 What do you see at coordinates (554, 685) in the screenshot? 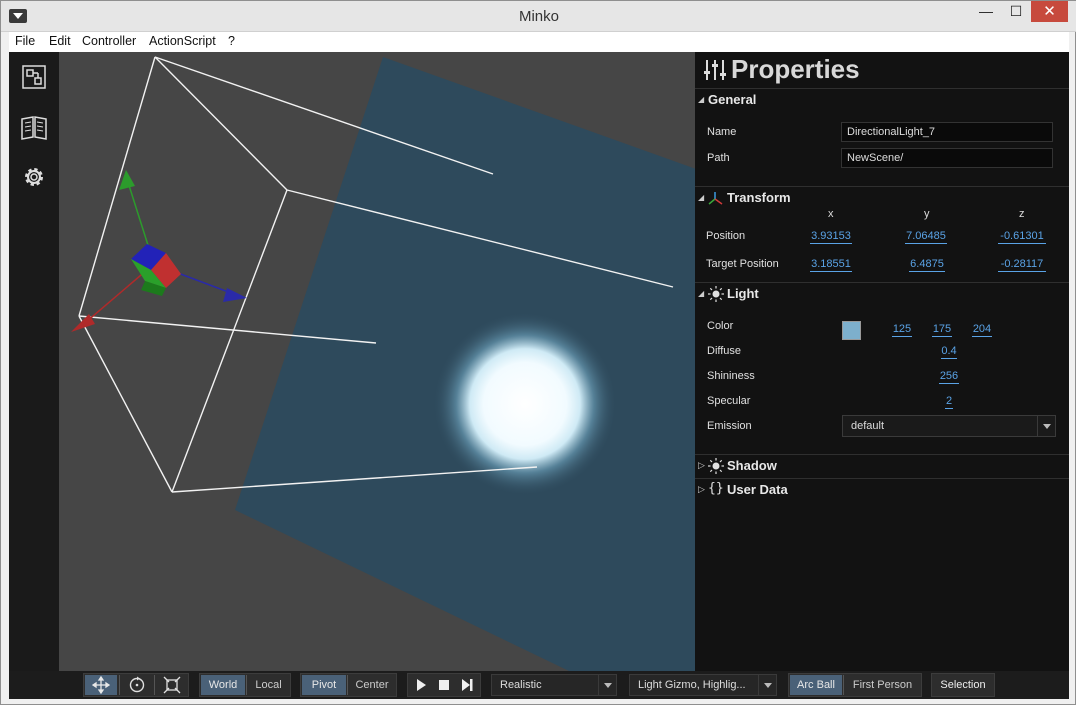
I see `render-mode-dropdown: Realistic` at bounding box center [554, 685].